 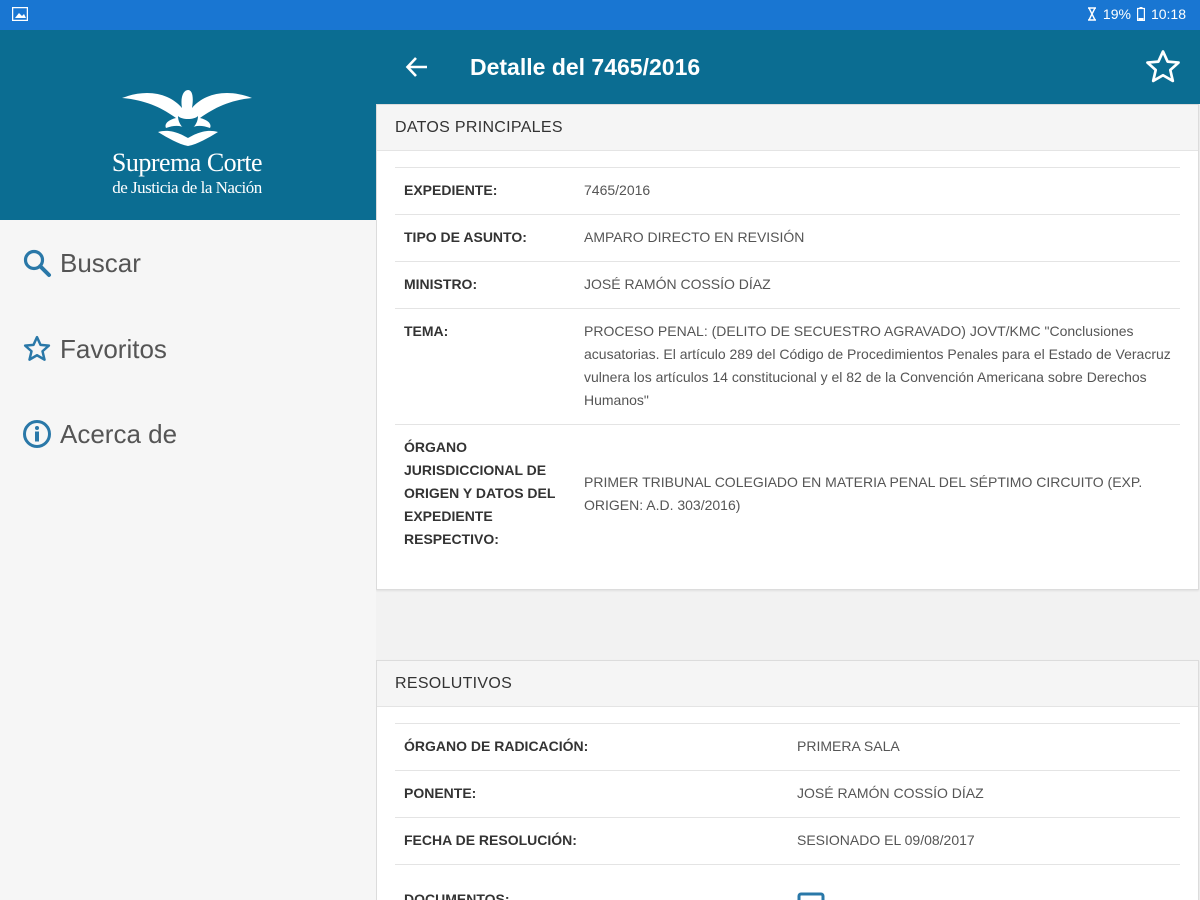 I want to click on status-bar: 19% 10:18, so click(x=600, y=15).